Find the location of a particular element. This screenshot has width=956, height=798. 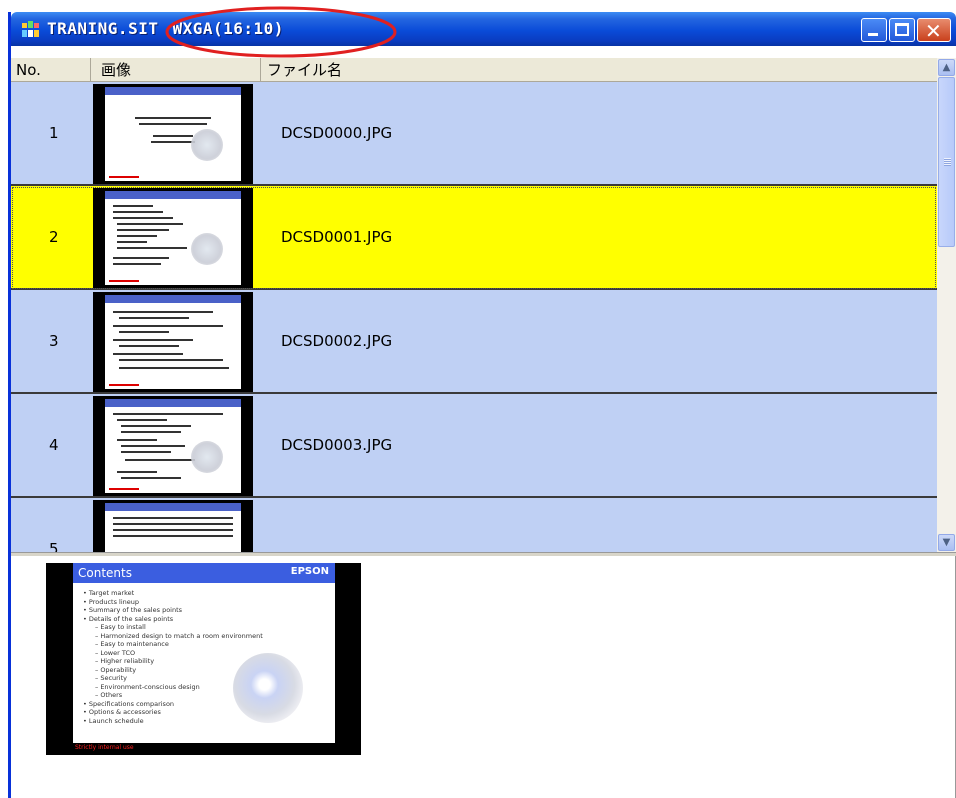

preview-bullet-item: – Easy to maintenance is located at coordinates (132, 644).